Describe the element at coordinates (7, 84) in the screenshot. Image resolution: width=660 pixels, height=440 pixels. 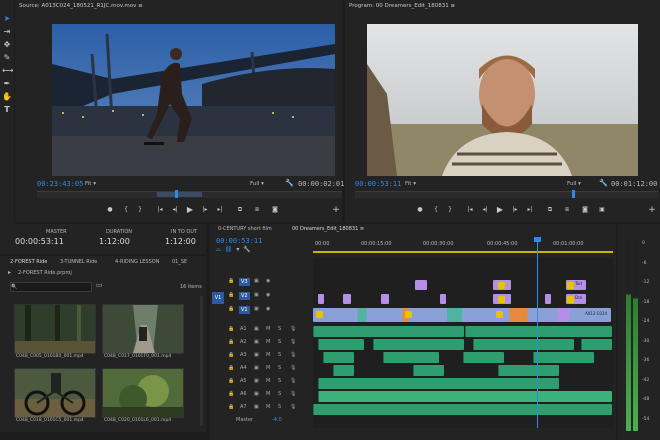
I see `pen-tool-icon: ✒` at that location.